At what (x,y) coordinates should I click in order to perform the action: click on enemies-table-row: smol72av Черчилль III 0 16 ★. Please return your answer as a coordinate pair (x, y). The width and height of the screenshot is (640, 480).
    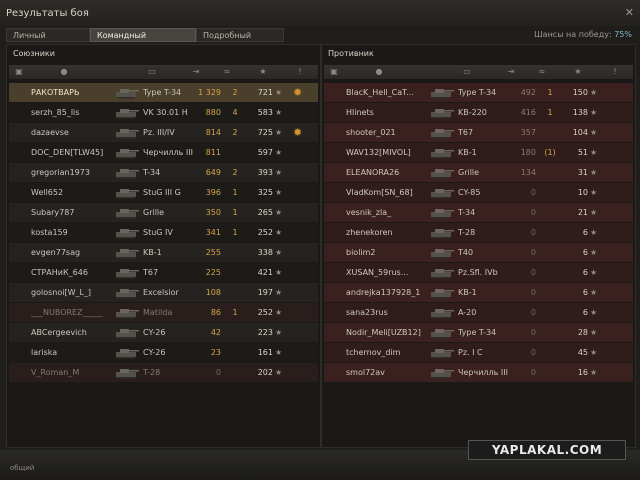
    Looking at the image, I should click on (478, 372).